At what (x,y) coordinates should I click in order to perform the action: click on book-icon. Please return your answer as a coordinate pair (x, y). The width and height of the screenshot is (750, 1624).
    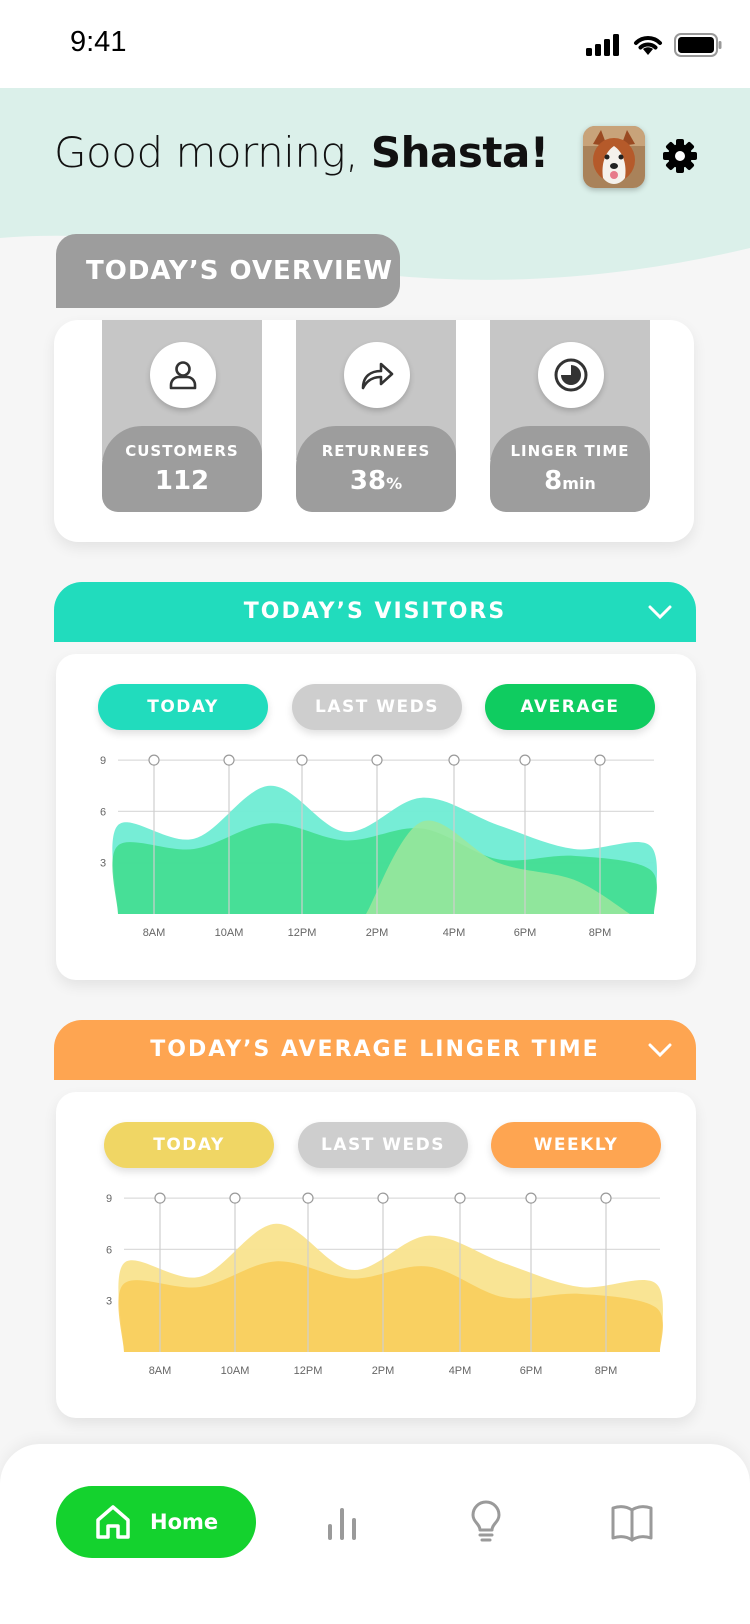
    Looking at the image, I should click on (632, 1522).